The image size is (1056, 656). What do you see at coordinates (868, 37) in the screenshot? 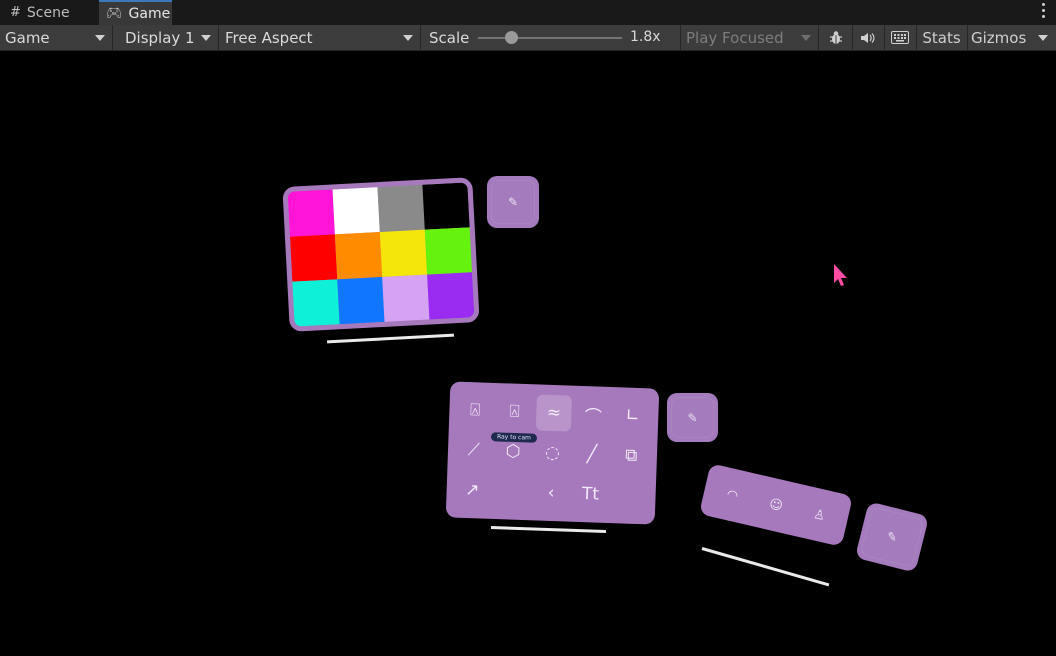
I see `speaker-icon` at bounding box center [868, 37].